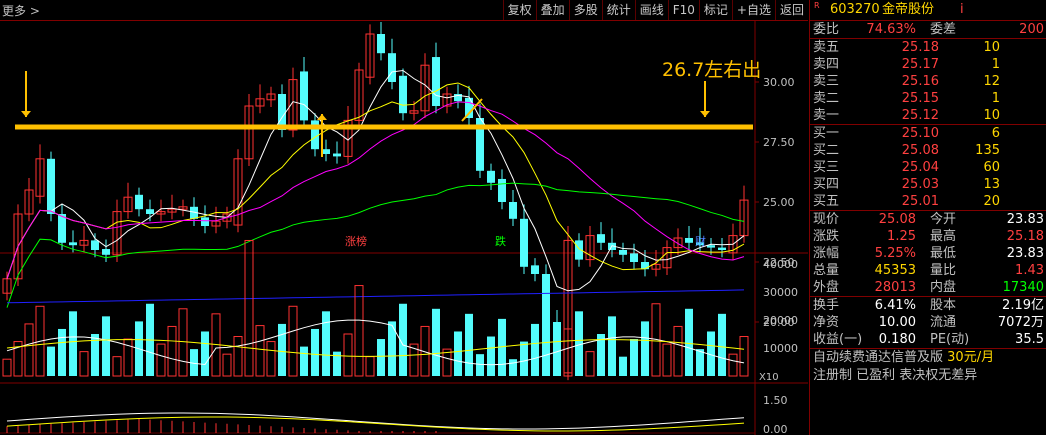 The width and height of the screenshot is (1046, 435). I want to click on stat-row: 涨幅 5.25% 最低 23.83, so click(928, 253).